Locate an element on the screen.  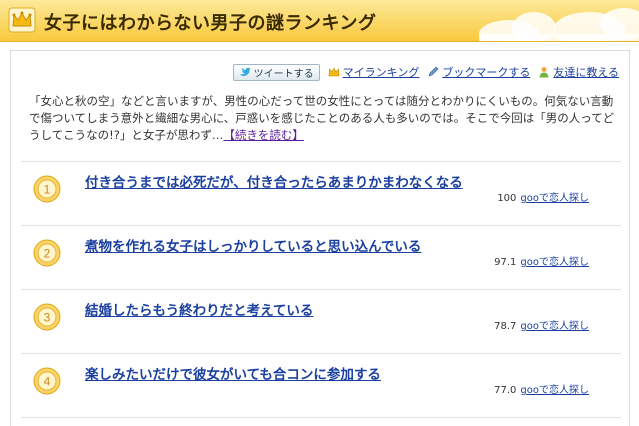
rank-3-medal-icon: 3 is located at coordinates (47, 317).